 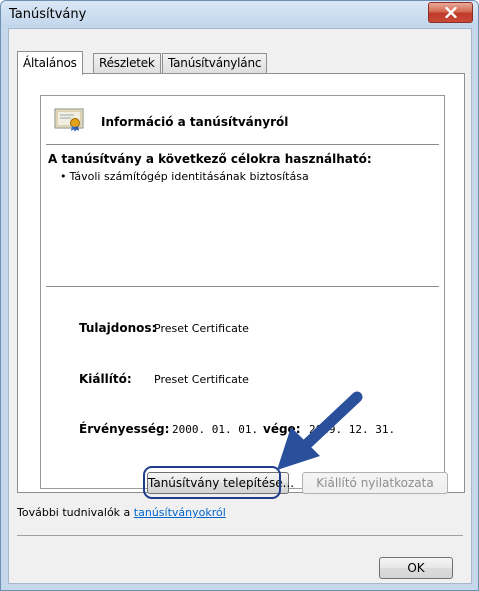 What do you see at coordinates (416, 568) in the screenshot?
I see `ok-button: OK` at bounding box center [416, 568].